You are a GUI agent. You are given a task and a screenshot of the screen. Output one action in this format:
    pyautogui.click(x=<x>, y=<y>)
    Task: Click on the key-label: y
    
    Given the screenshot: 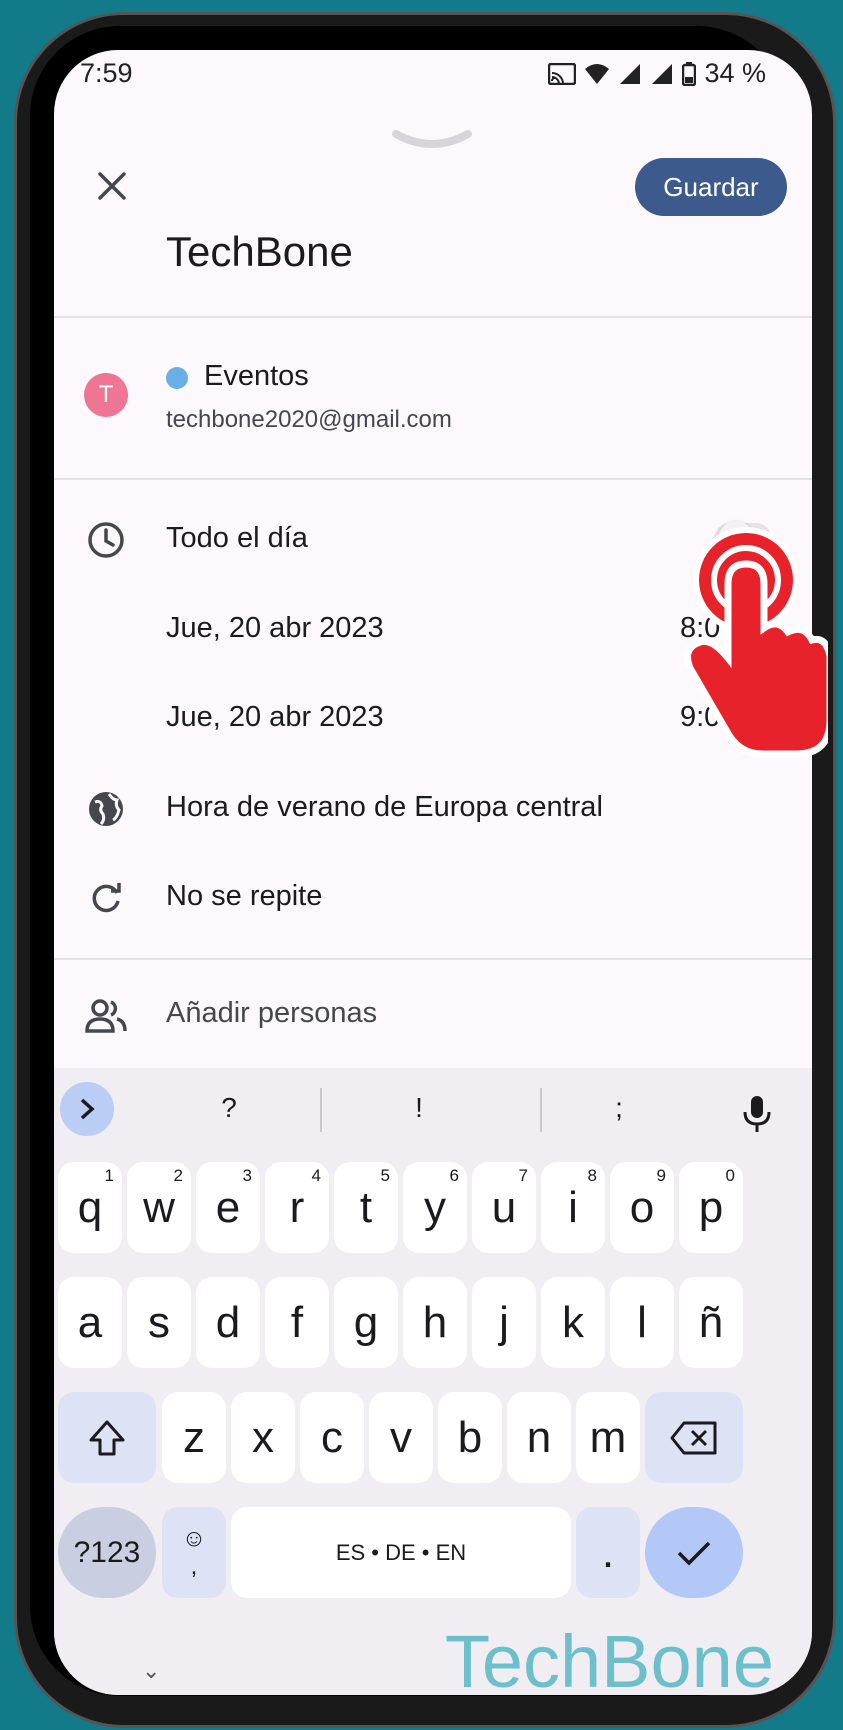 What is the action you would take?
    pyautogui.click(x=435, y=1207)
    